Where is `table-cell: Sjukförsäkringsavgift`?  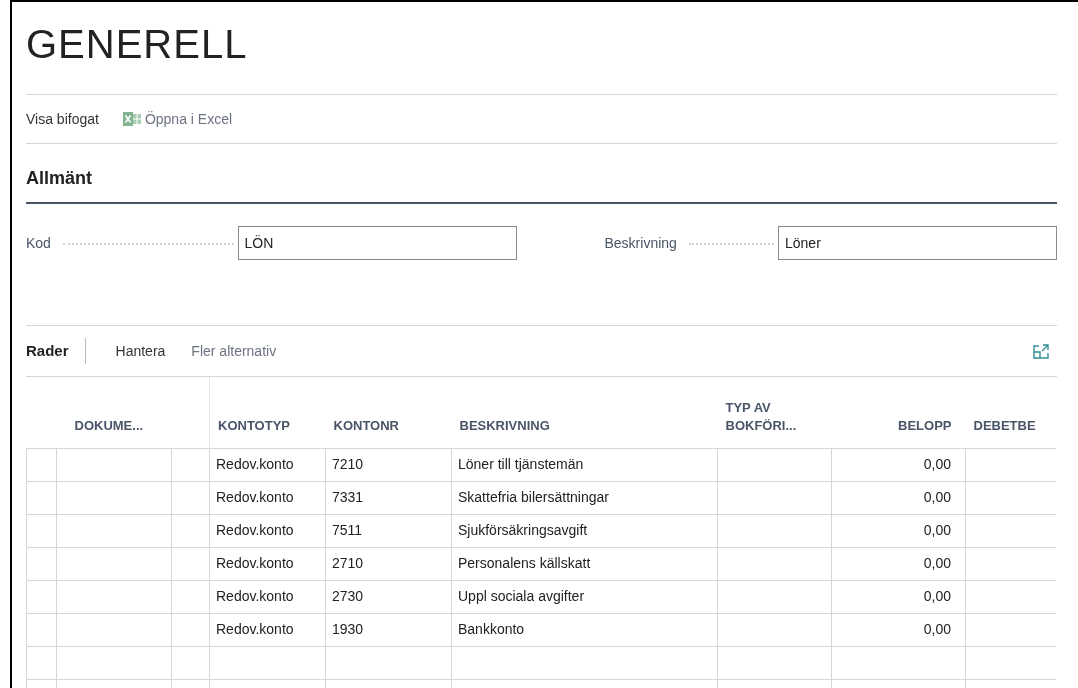
table-cell: Sjukförsäkringsavgift is located at coordinates (523, 530).